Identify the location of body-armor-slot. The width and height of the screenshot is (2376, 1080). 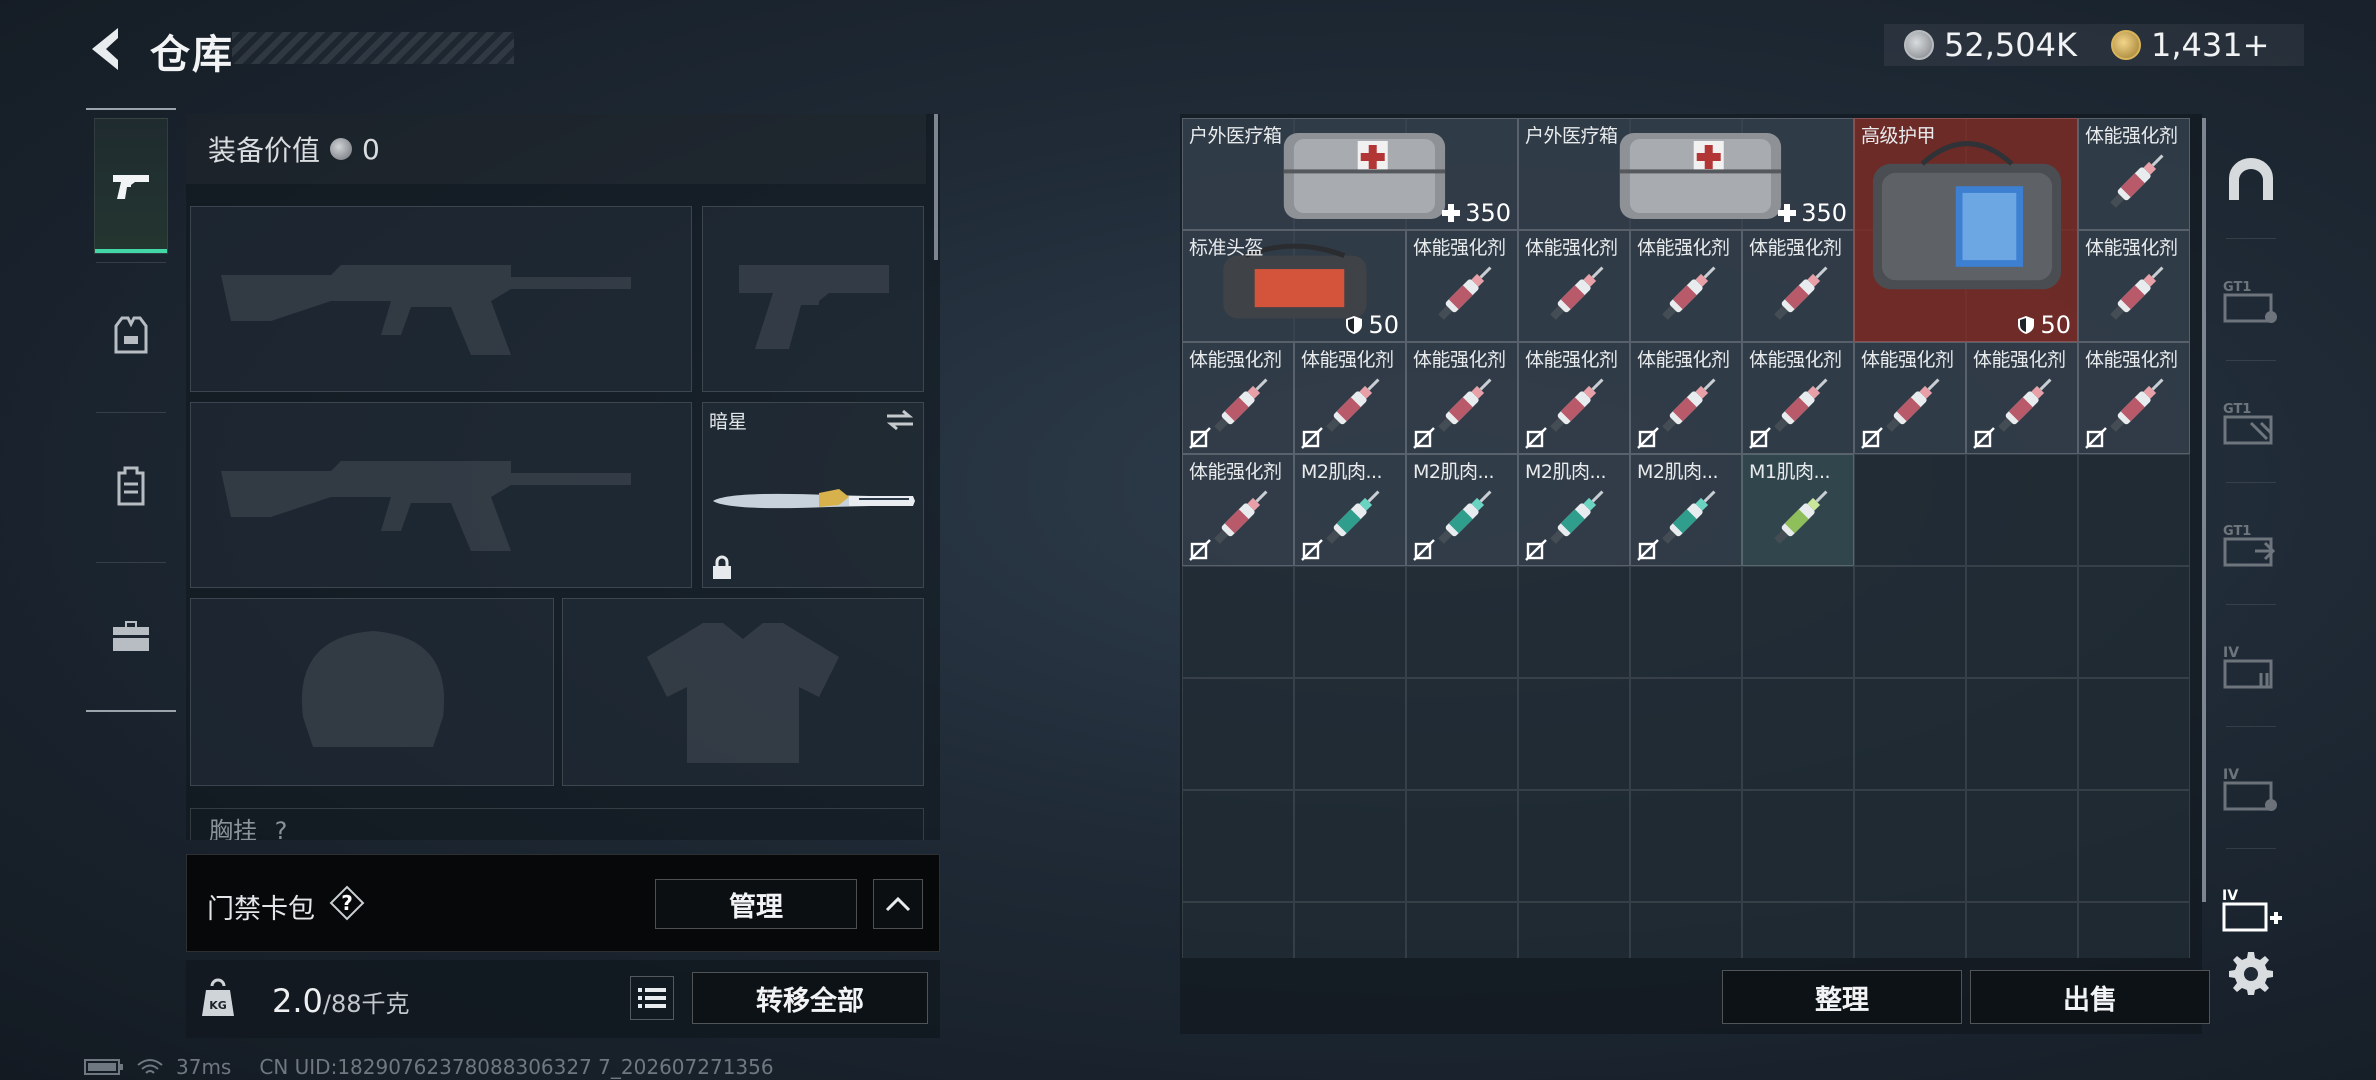
(743, 692).